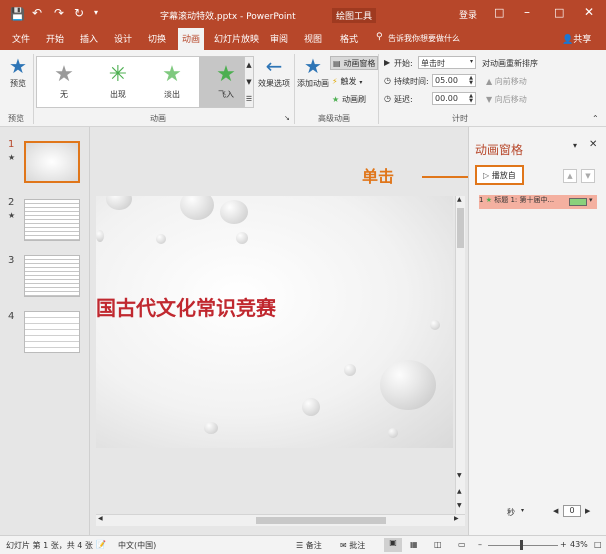 The image size is (606, 554). I want to click on star-icon: ★, so click(64, 74).